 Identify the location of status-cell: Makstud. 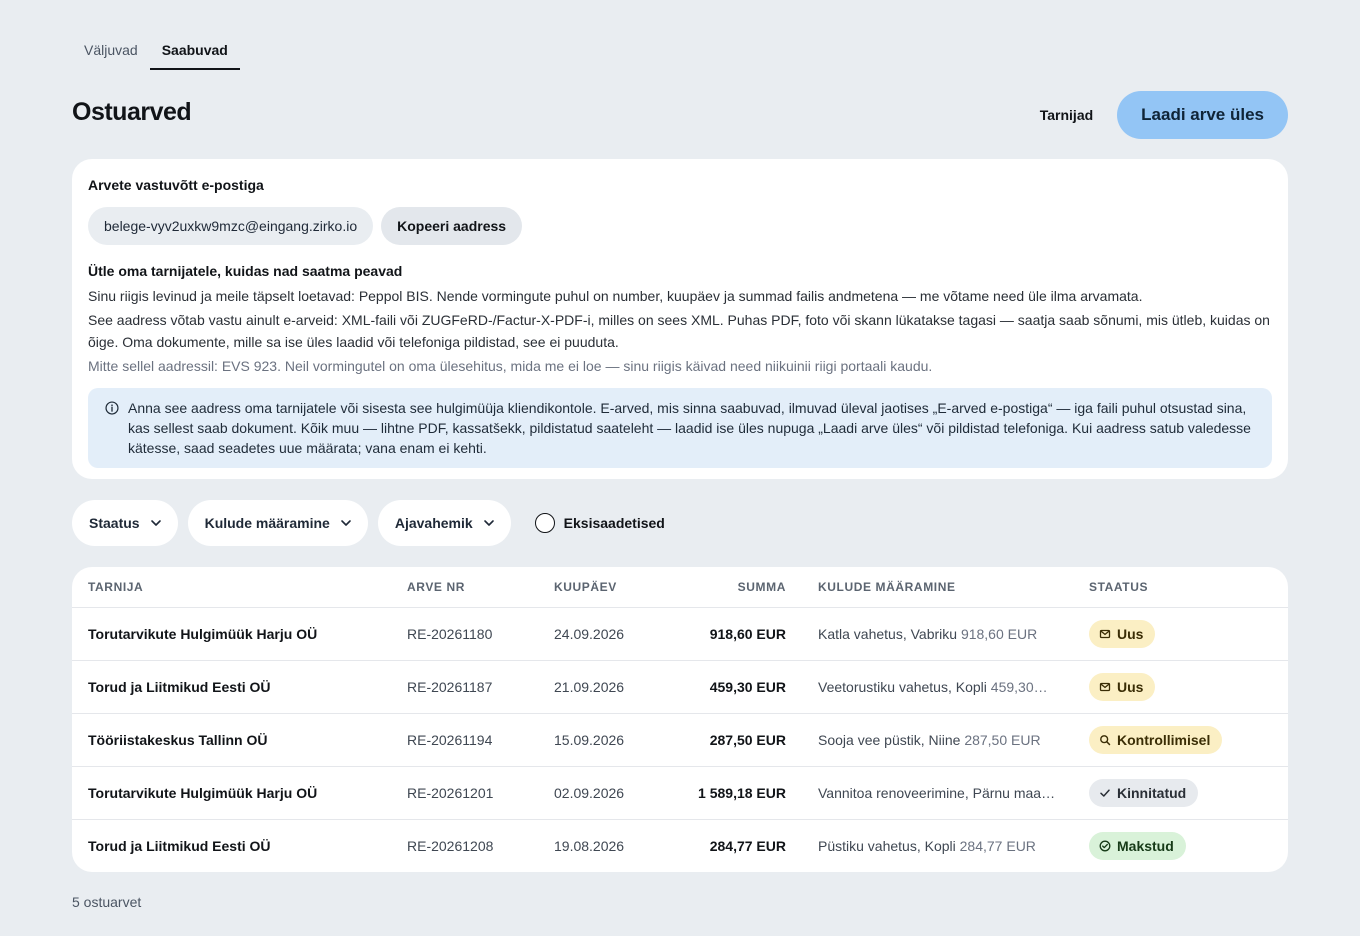
(1180, 845).